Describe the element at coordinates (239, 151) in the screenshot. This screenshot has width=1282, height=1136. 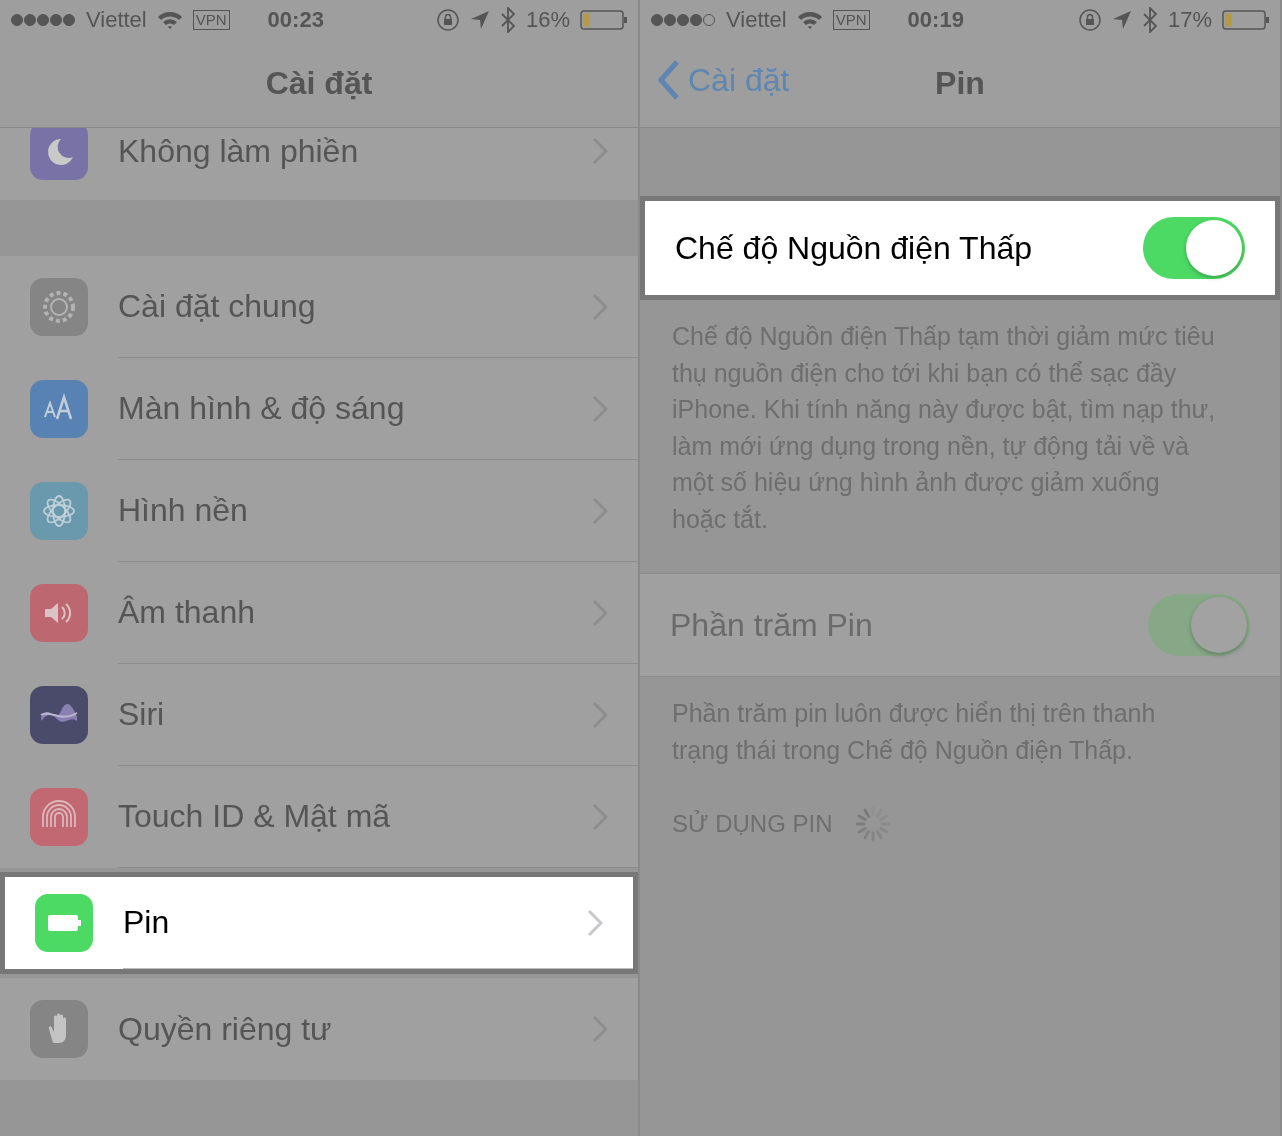
I see `row-label: Không làm phiền` at that location.